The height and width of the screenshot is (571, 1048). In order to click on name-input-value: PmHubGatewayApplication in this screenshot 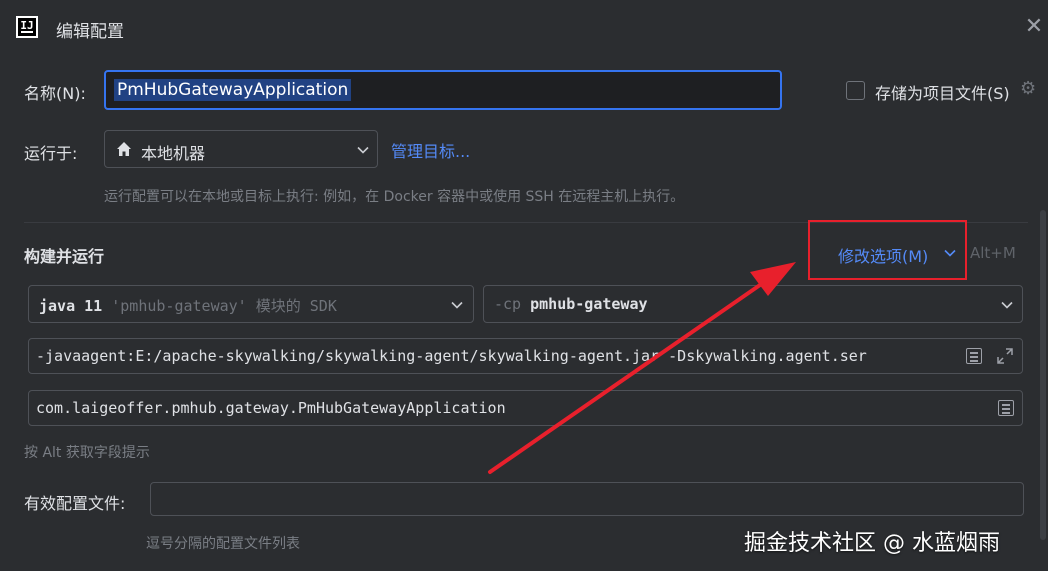, I will do `click(233, 90)`.